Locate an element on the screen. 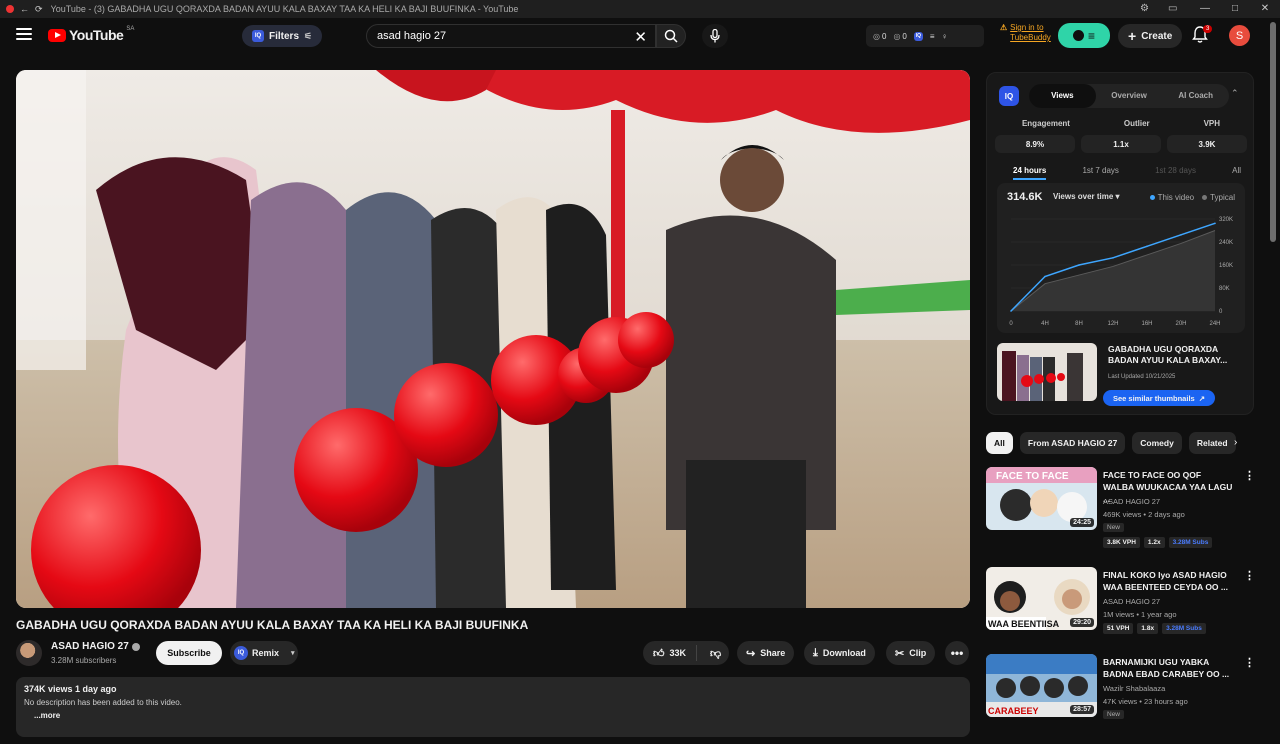 Image resolution: width=1280 pixels, height=744 pixels. minimize-button: — is located at coordinates (1205, 9).